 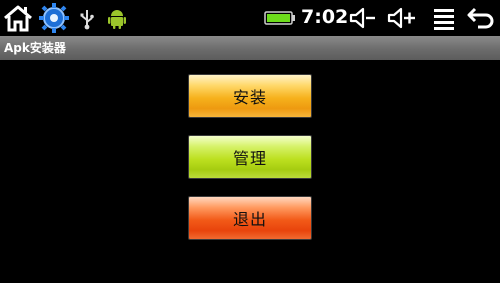 What do you see at coordinates (117, 19) in the screenshot?
I see `android-debug-icon` at bounding box center [117, 19].